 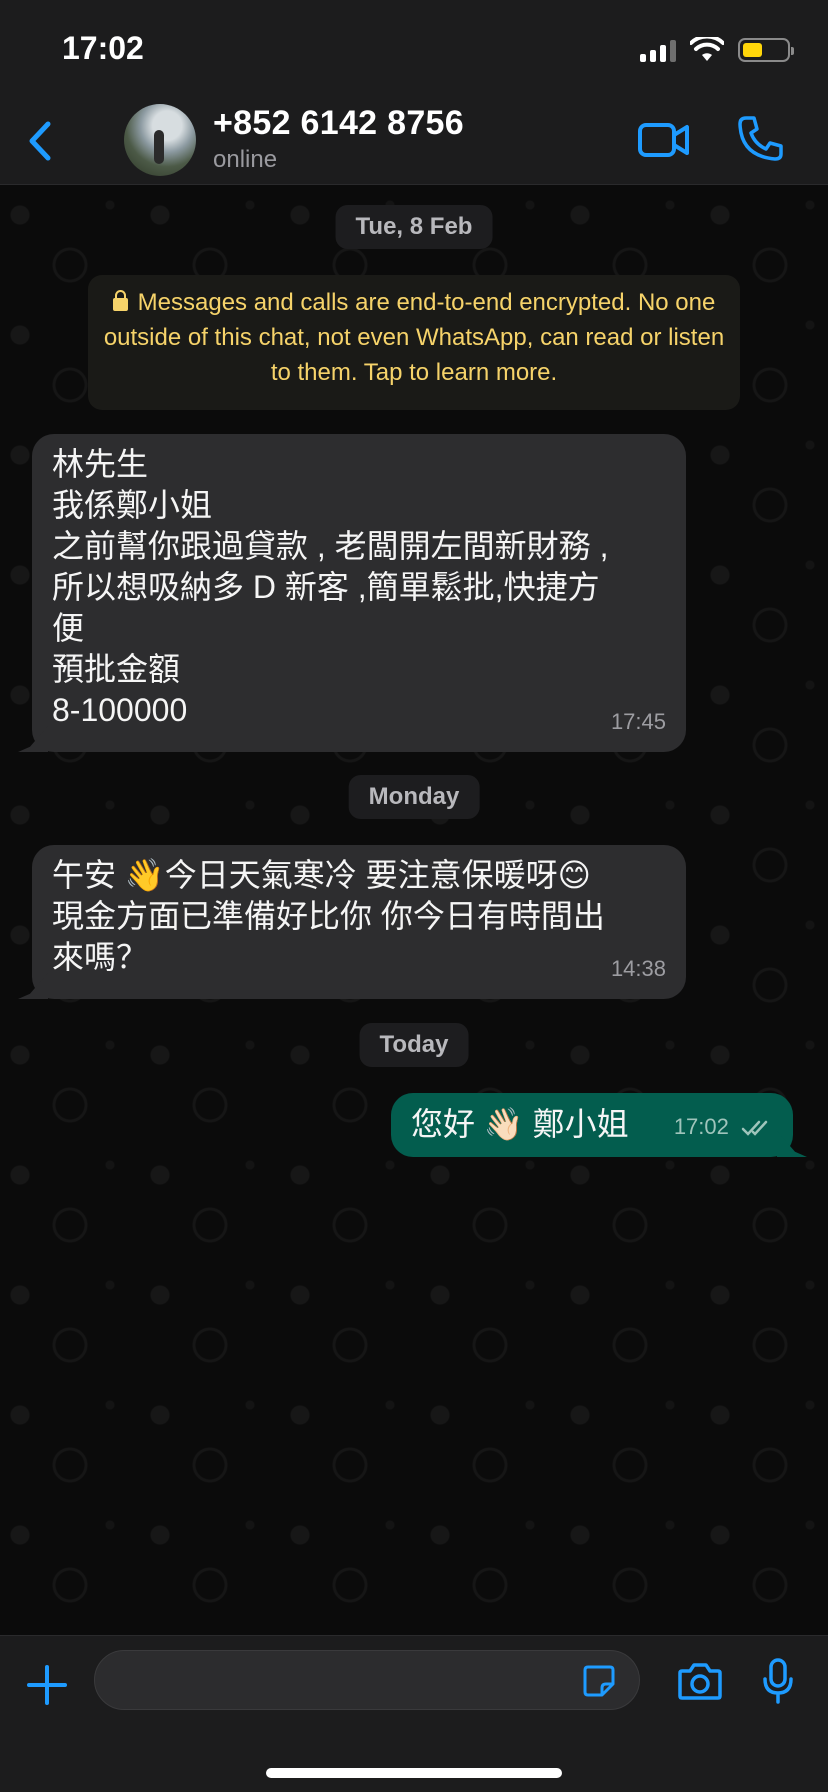 I want to click on message-meta: 17:02, so click(x=723, y=1126).